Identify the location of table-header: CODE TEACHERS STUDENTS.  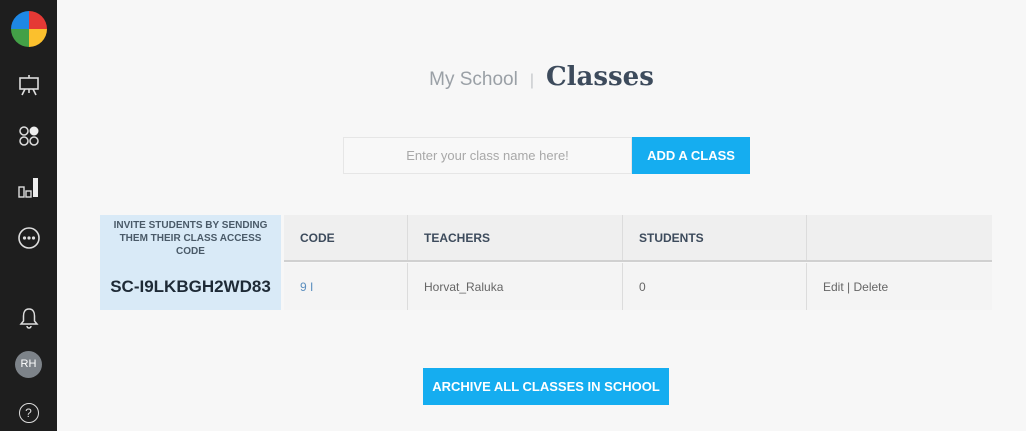
(638, 238).